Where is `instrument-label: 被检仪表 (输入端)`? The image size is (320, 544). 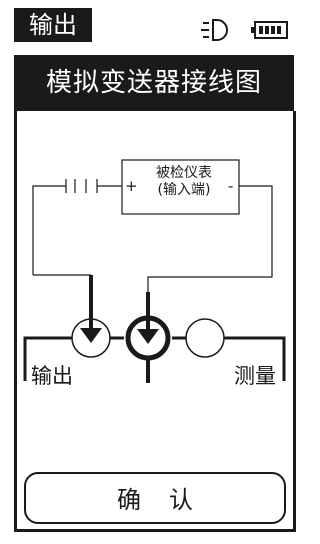
instrument-label: 被检仪表 (输入端) is located at coordinates (184, 182).